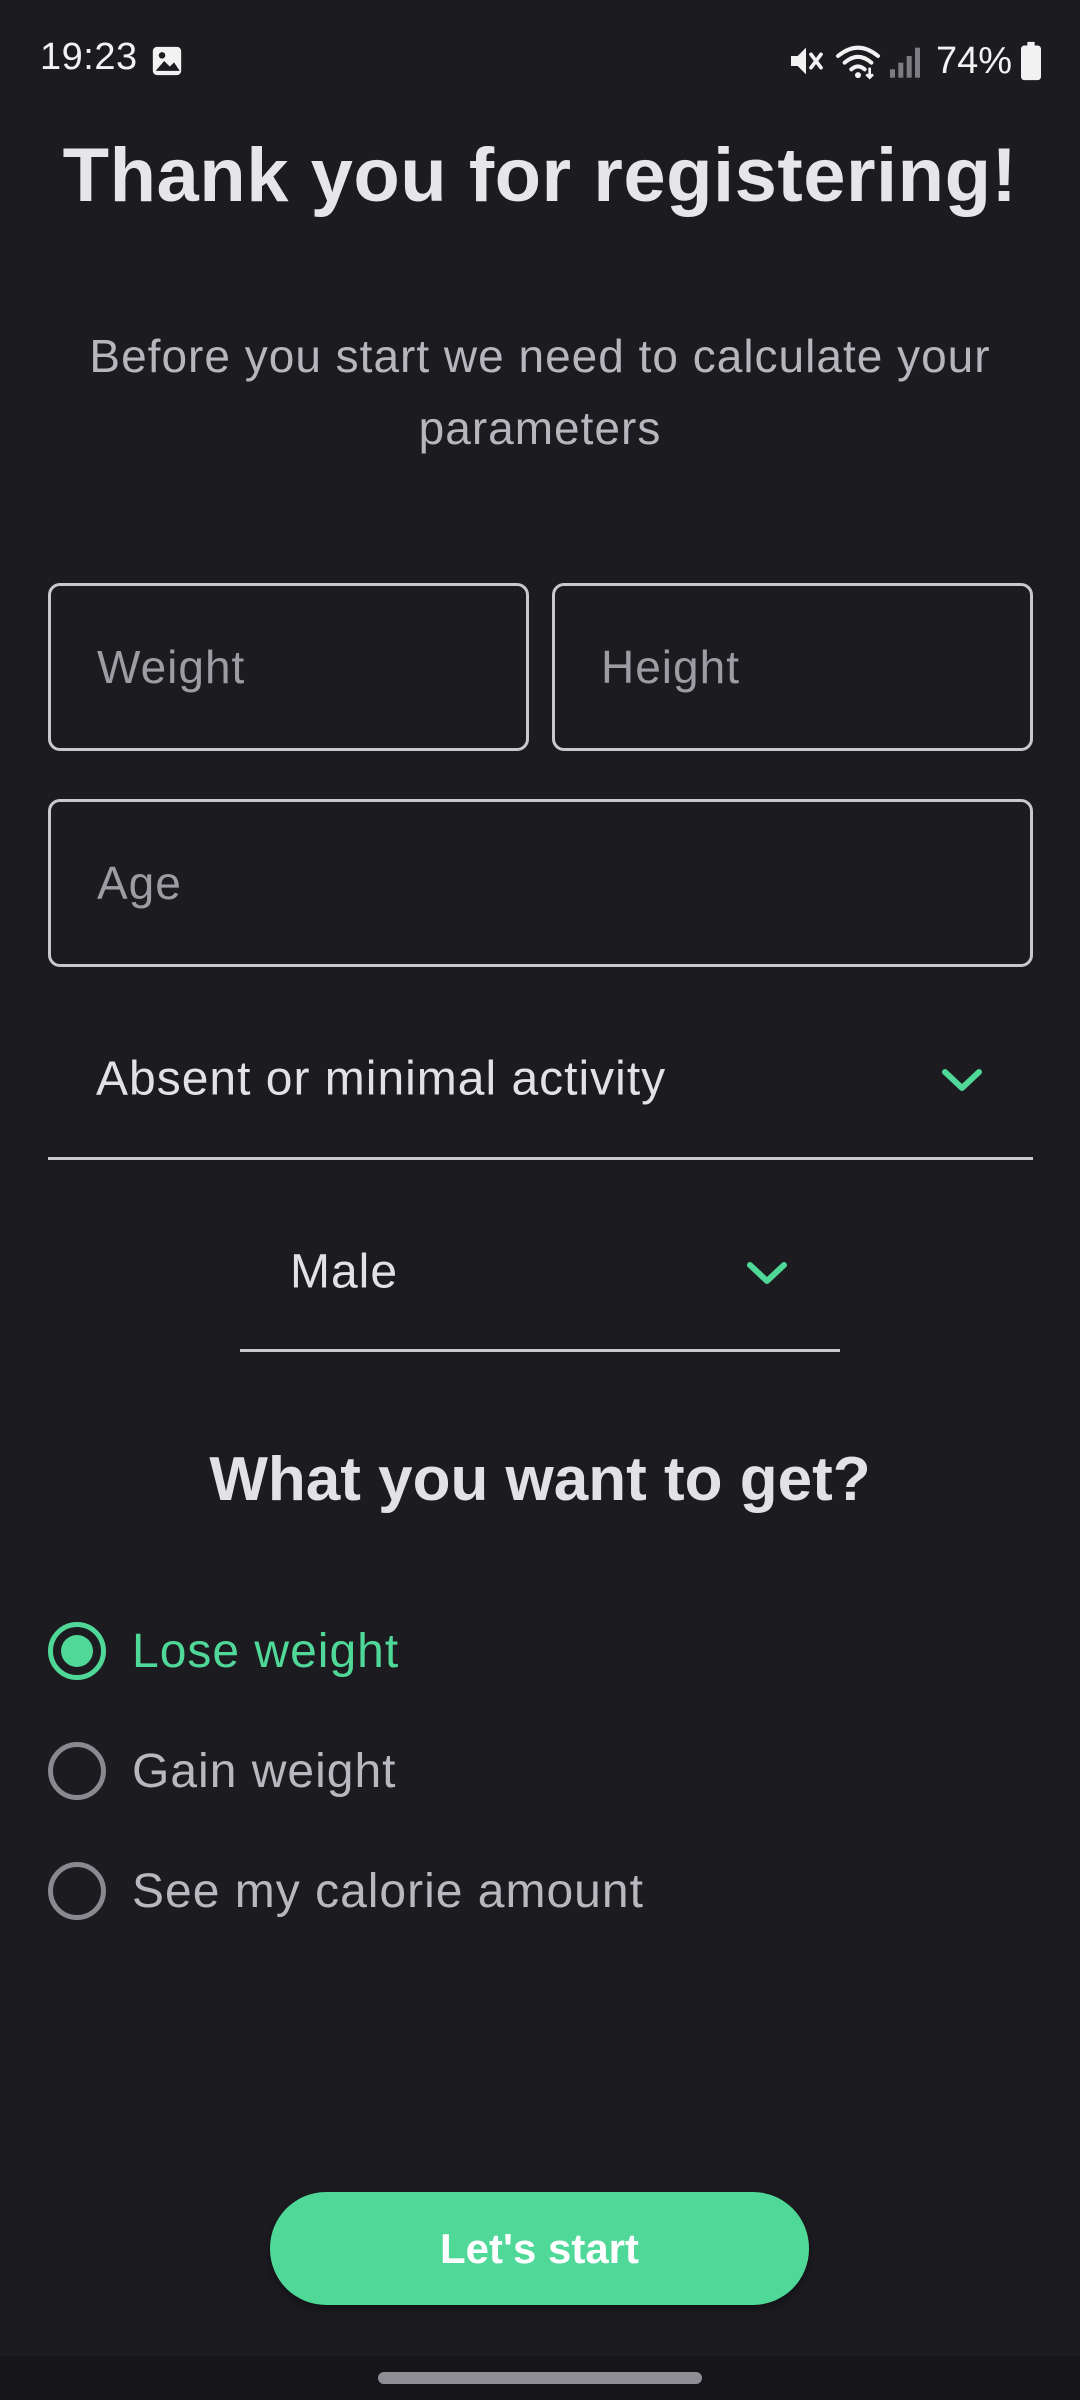 The height and width of the screenshot is (2400, 1080). I want to click on status-bar: 19:23 74%, so click(540, 62).